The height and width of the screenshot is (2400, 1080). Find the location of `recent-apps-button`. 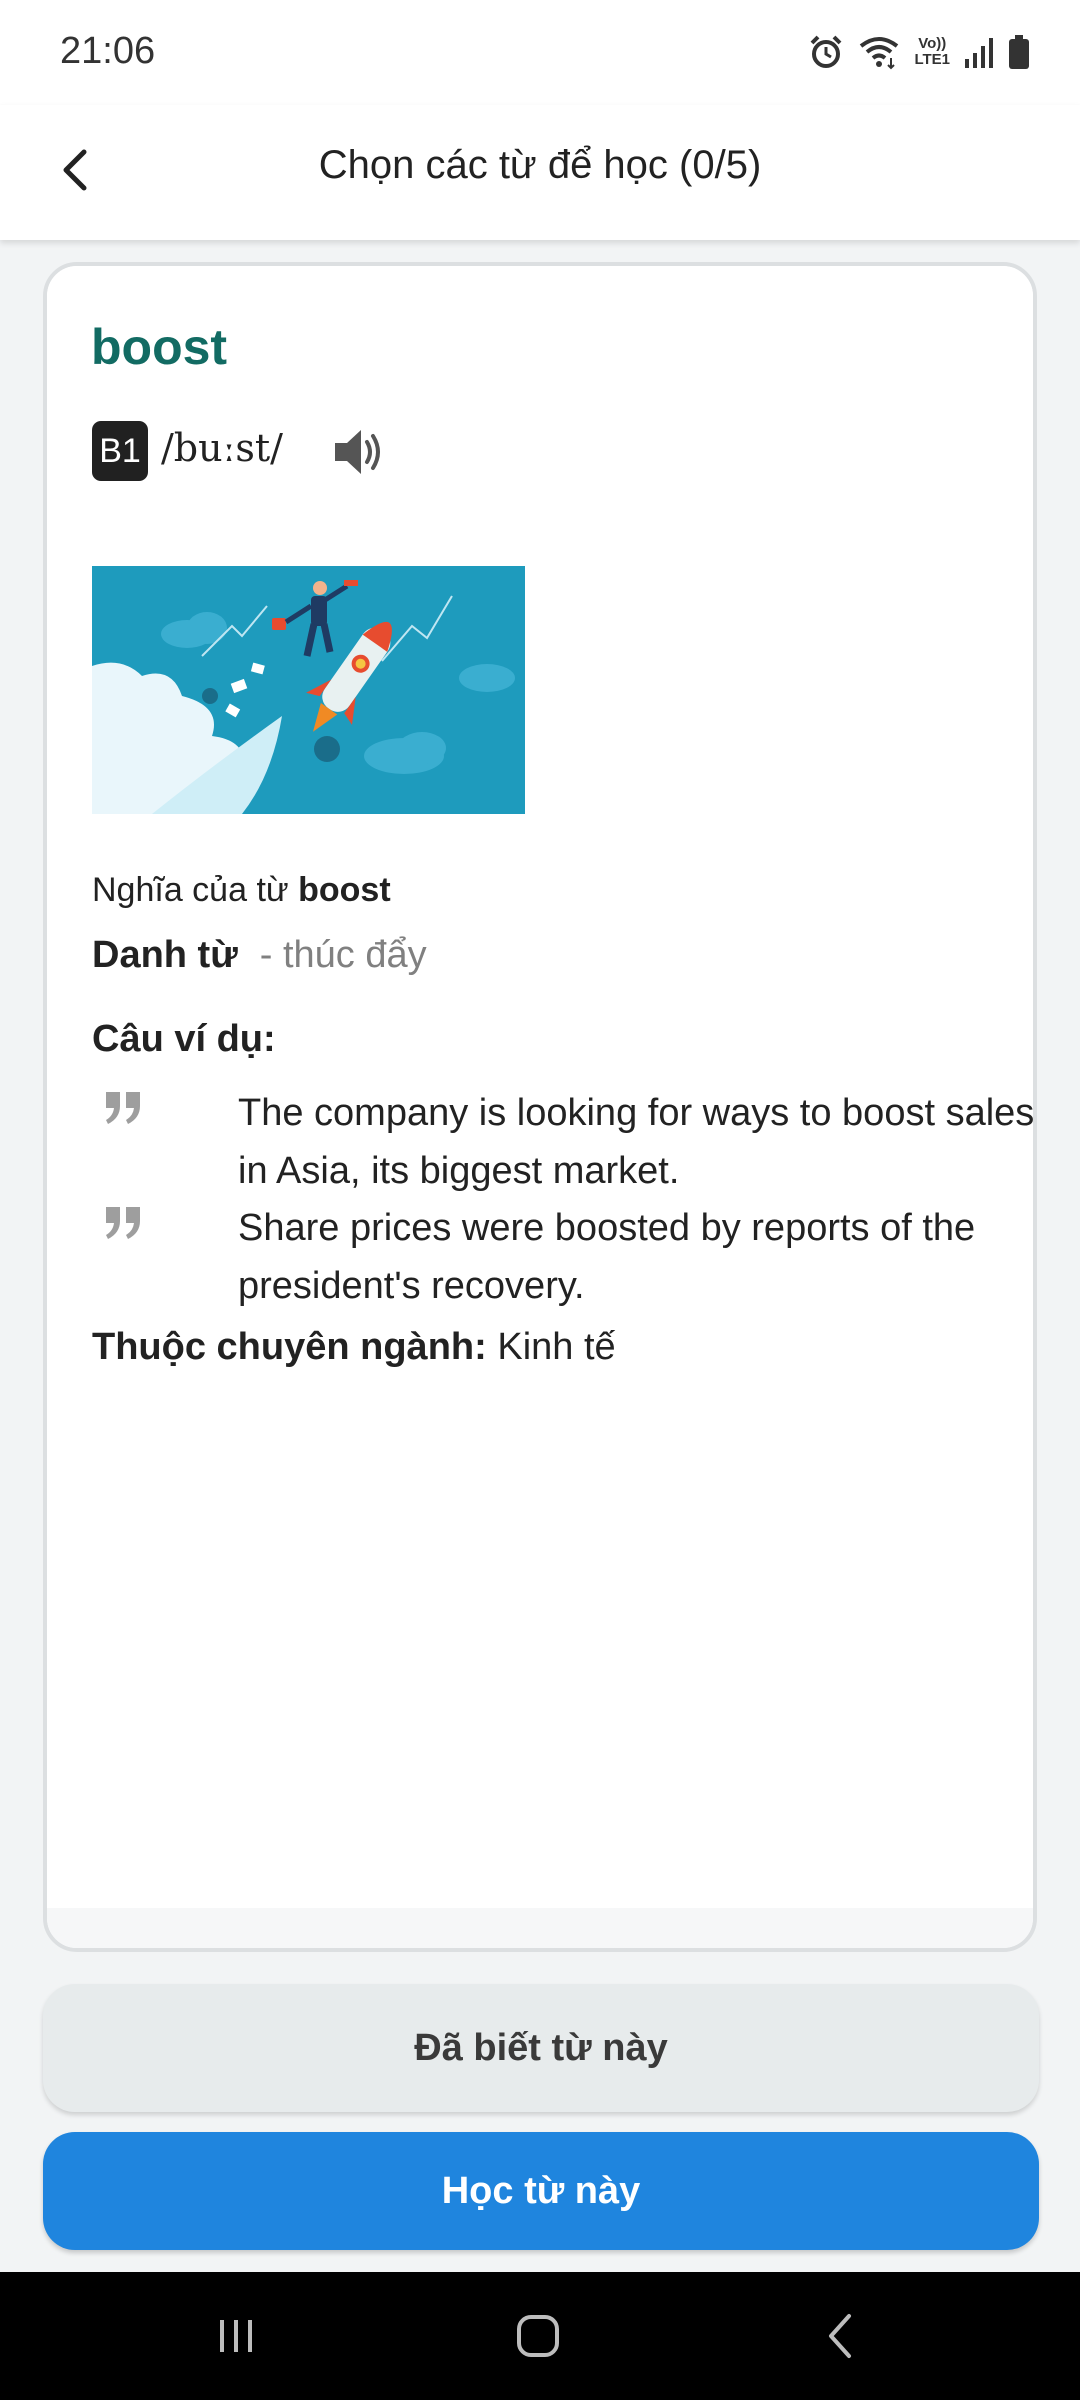

recent-apps-button is located at coordinates (236, 2336).